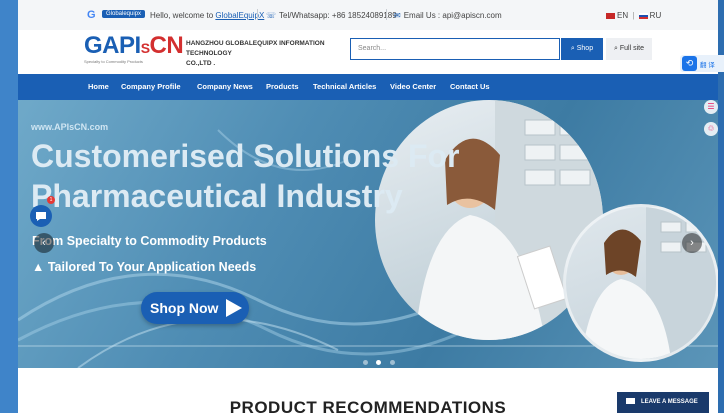 Image resolution: width=724 pixels, height=413 pixels. What do you see at coordinates (610, 15) in the screenshot?
I see `en-flag-icon` at bounding box center [610, 15].